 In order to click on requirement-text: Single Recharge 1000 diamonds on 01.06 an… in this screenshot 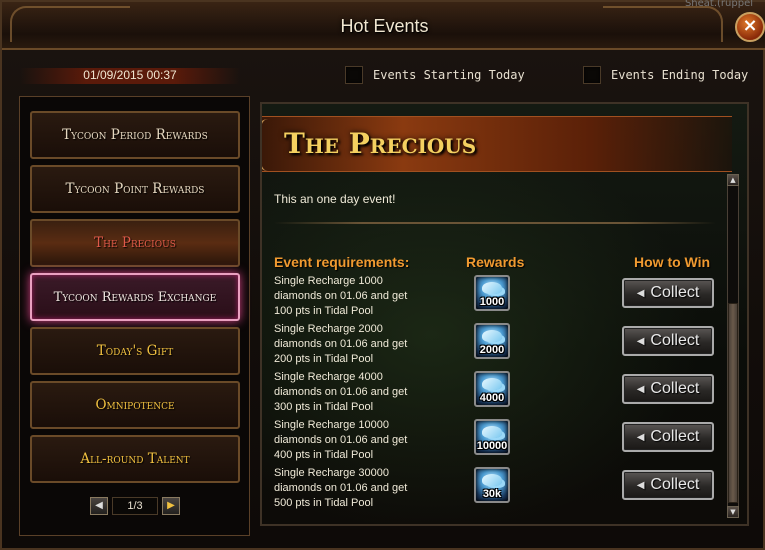, I will do `click(341, 296)`.